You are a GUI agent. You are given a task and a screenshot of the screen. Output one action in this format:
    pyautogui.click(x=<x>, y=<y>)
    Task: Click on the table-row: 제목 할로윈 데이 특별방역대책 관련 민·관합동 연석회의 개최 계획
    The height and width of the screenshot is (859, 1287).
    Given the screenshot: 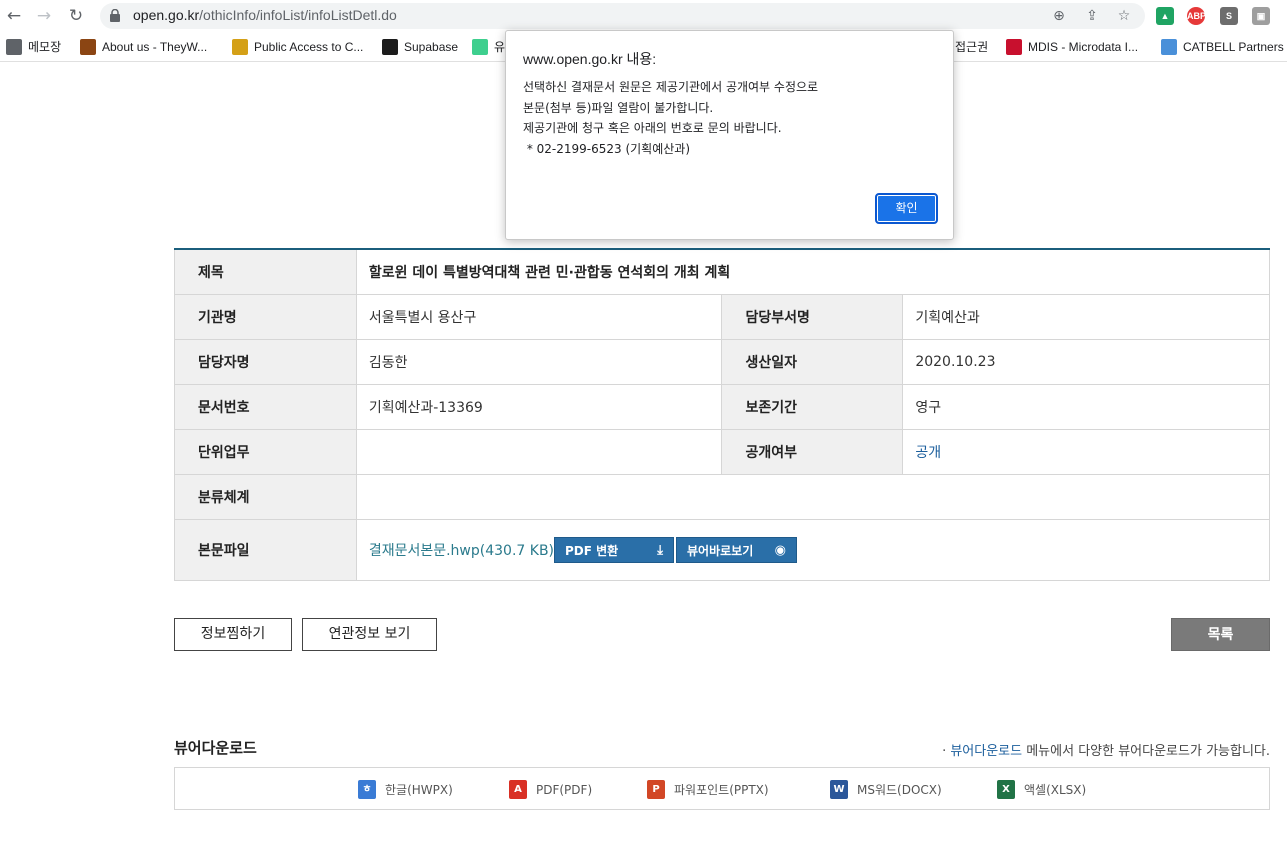 What is the action you would take?
    pyautogui.click(x=722, y=271)
    